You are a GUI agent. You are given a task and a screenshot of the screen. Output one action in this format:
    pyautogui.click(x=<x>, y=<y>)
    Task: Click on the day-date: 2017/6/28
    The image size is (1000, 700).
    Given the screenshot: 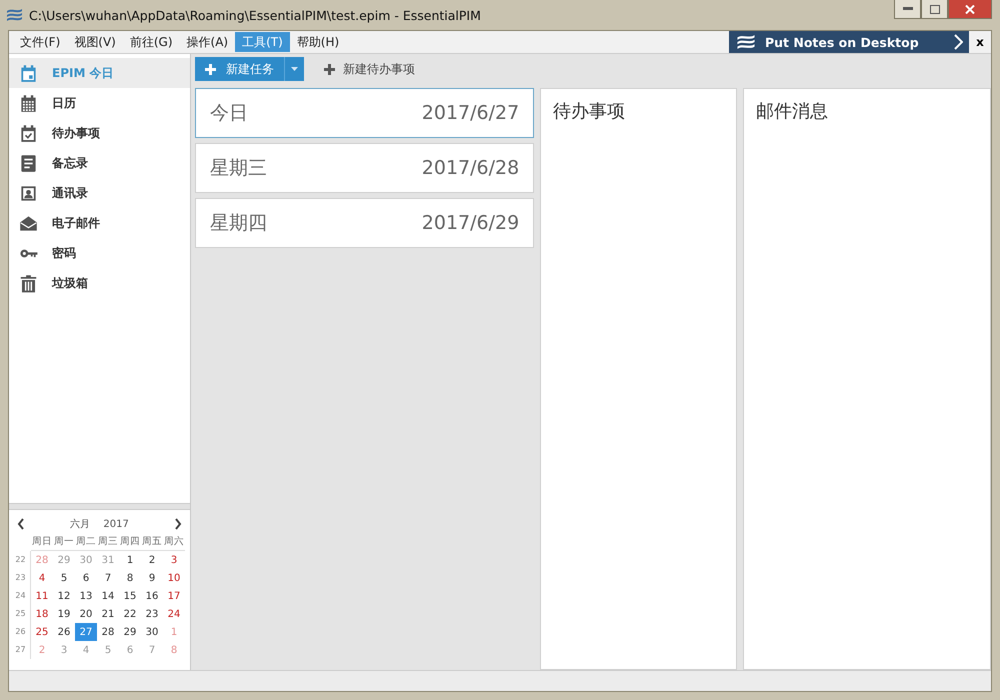 What is the action you would take?
    pyautogui.click(x=471, y=168)
    